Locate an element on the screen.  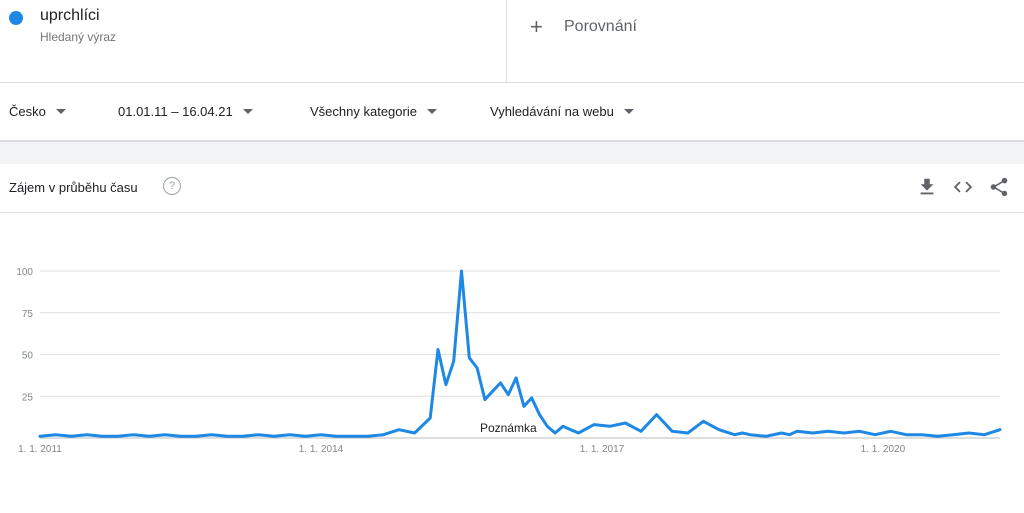
category-dropdown: Všechny kategorie is located at coordinates (373, 111).